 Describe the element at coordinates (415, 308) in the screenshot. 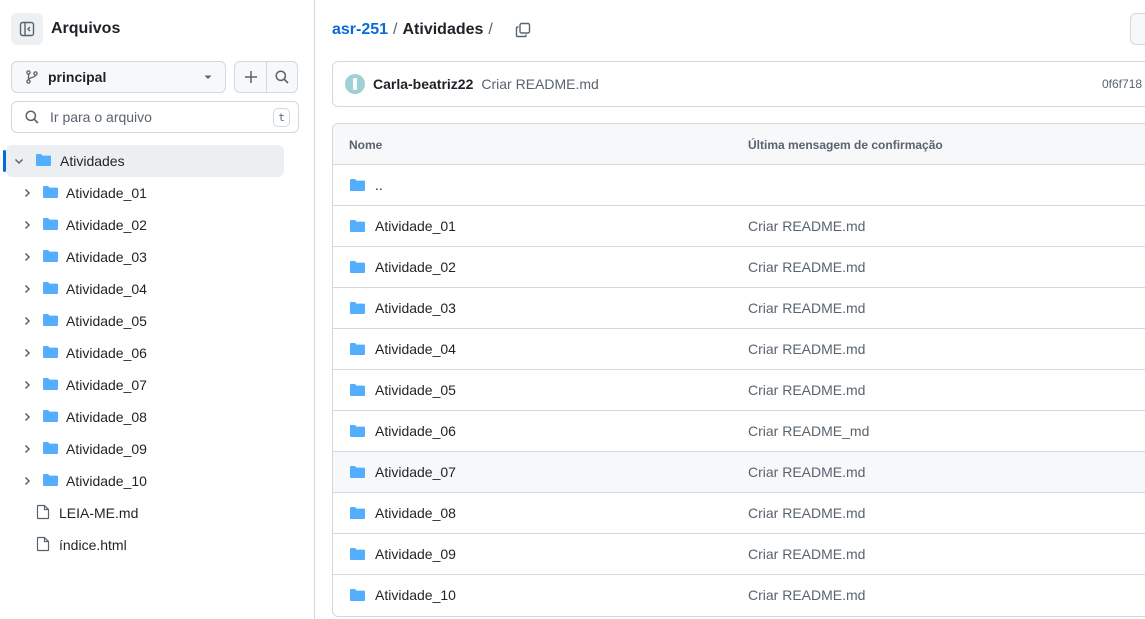

I see `folder-name-link: Atividade_03` at that location.